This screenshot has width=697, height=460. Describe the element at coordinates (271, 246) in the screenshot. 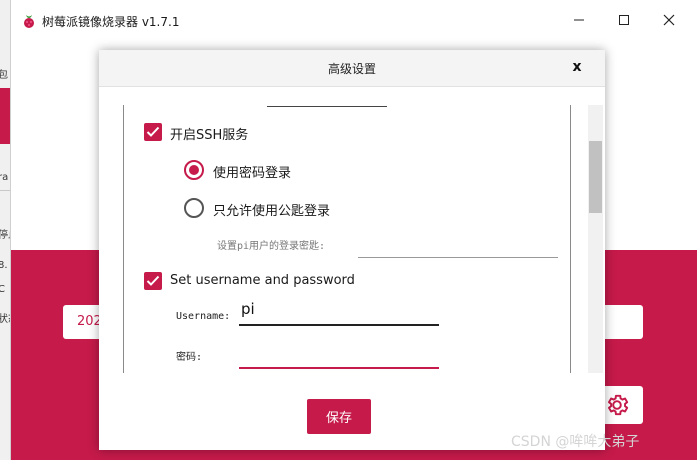

I see `public-key-label: 设置pi用户的登录密匙:` at that location.